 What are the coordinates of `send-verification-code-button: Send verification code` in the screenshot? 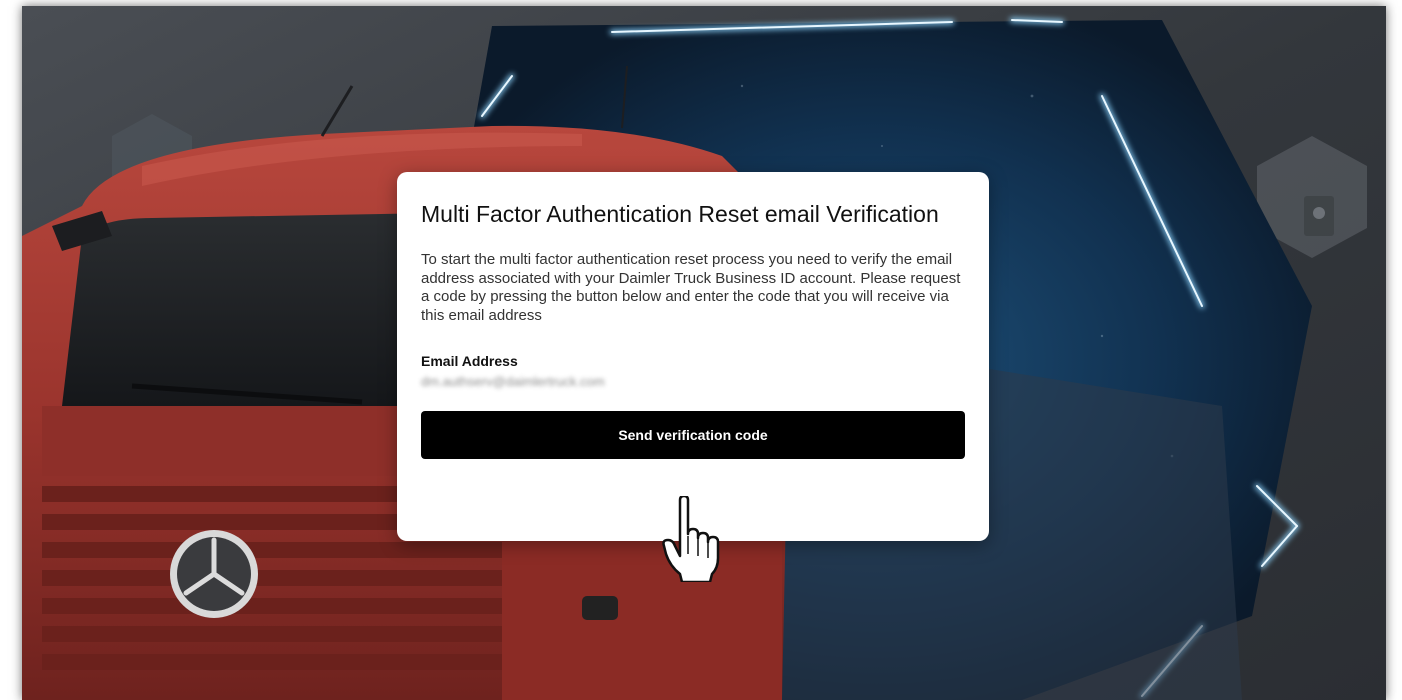 It's located at (693, 435).